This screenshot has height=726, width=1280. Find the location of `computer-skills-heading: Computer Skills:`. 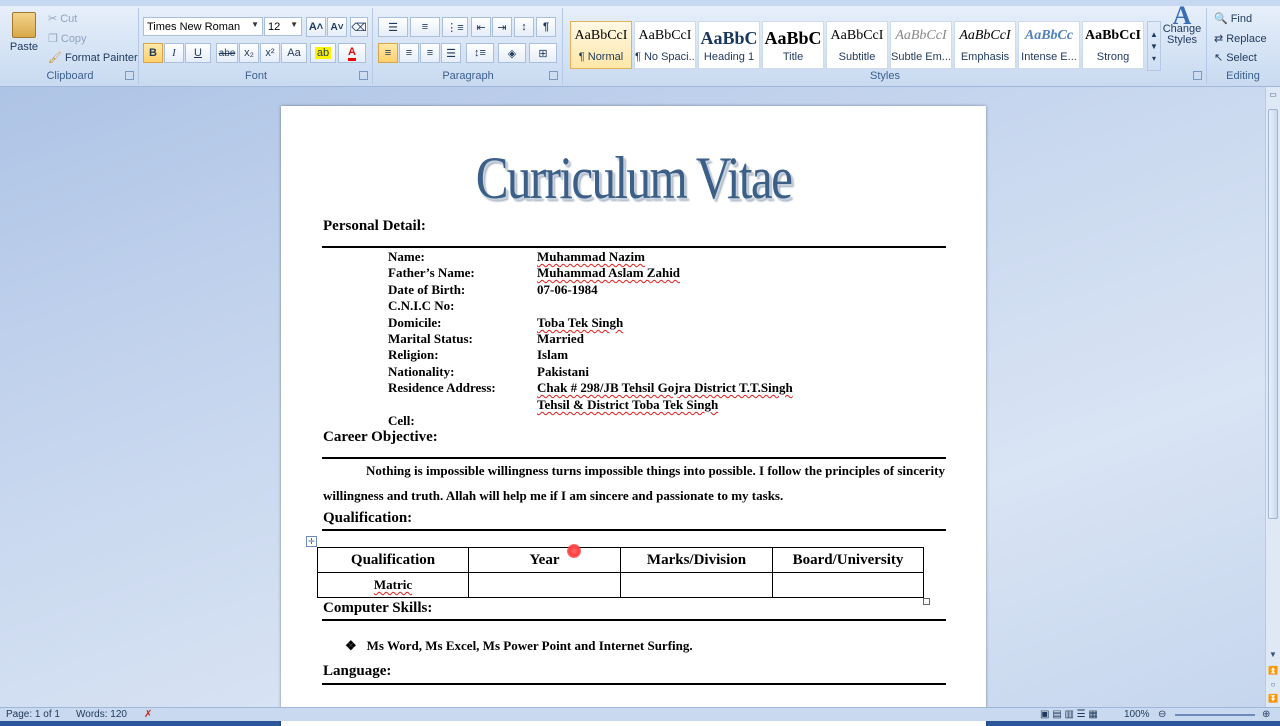

computer-skills-heading: Computer Skills: is located at coordinates (378, 608).